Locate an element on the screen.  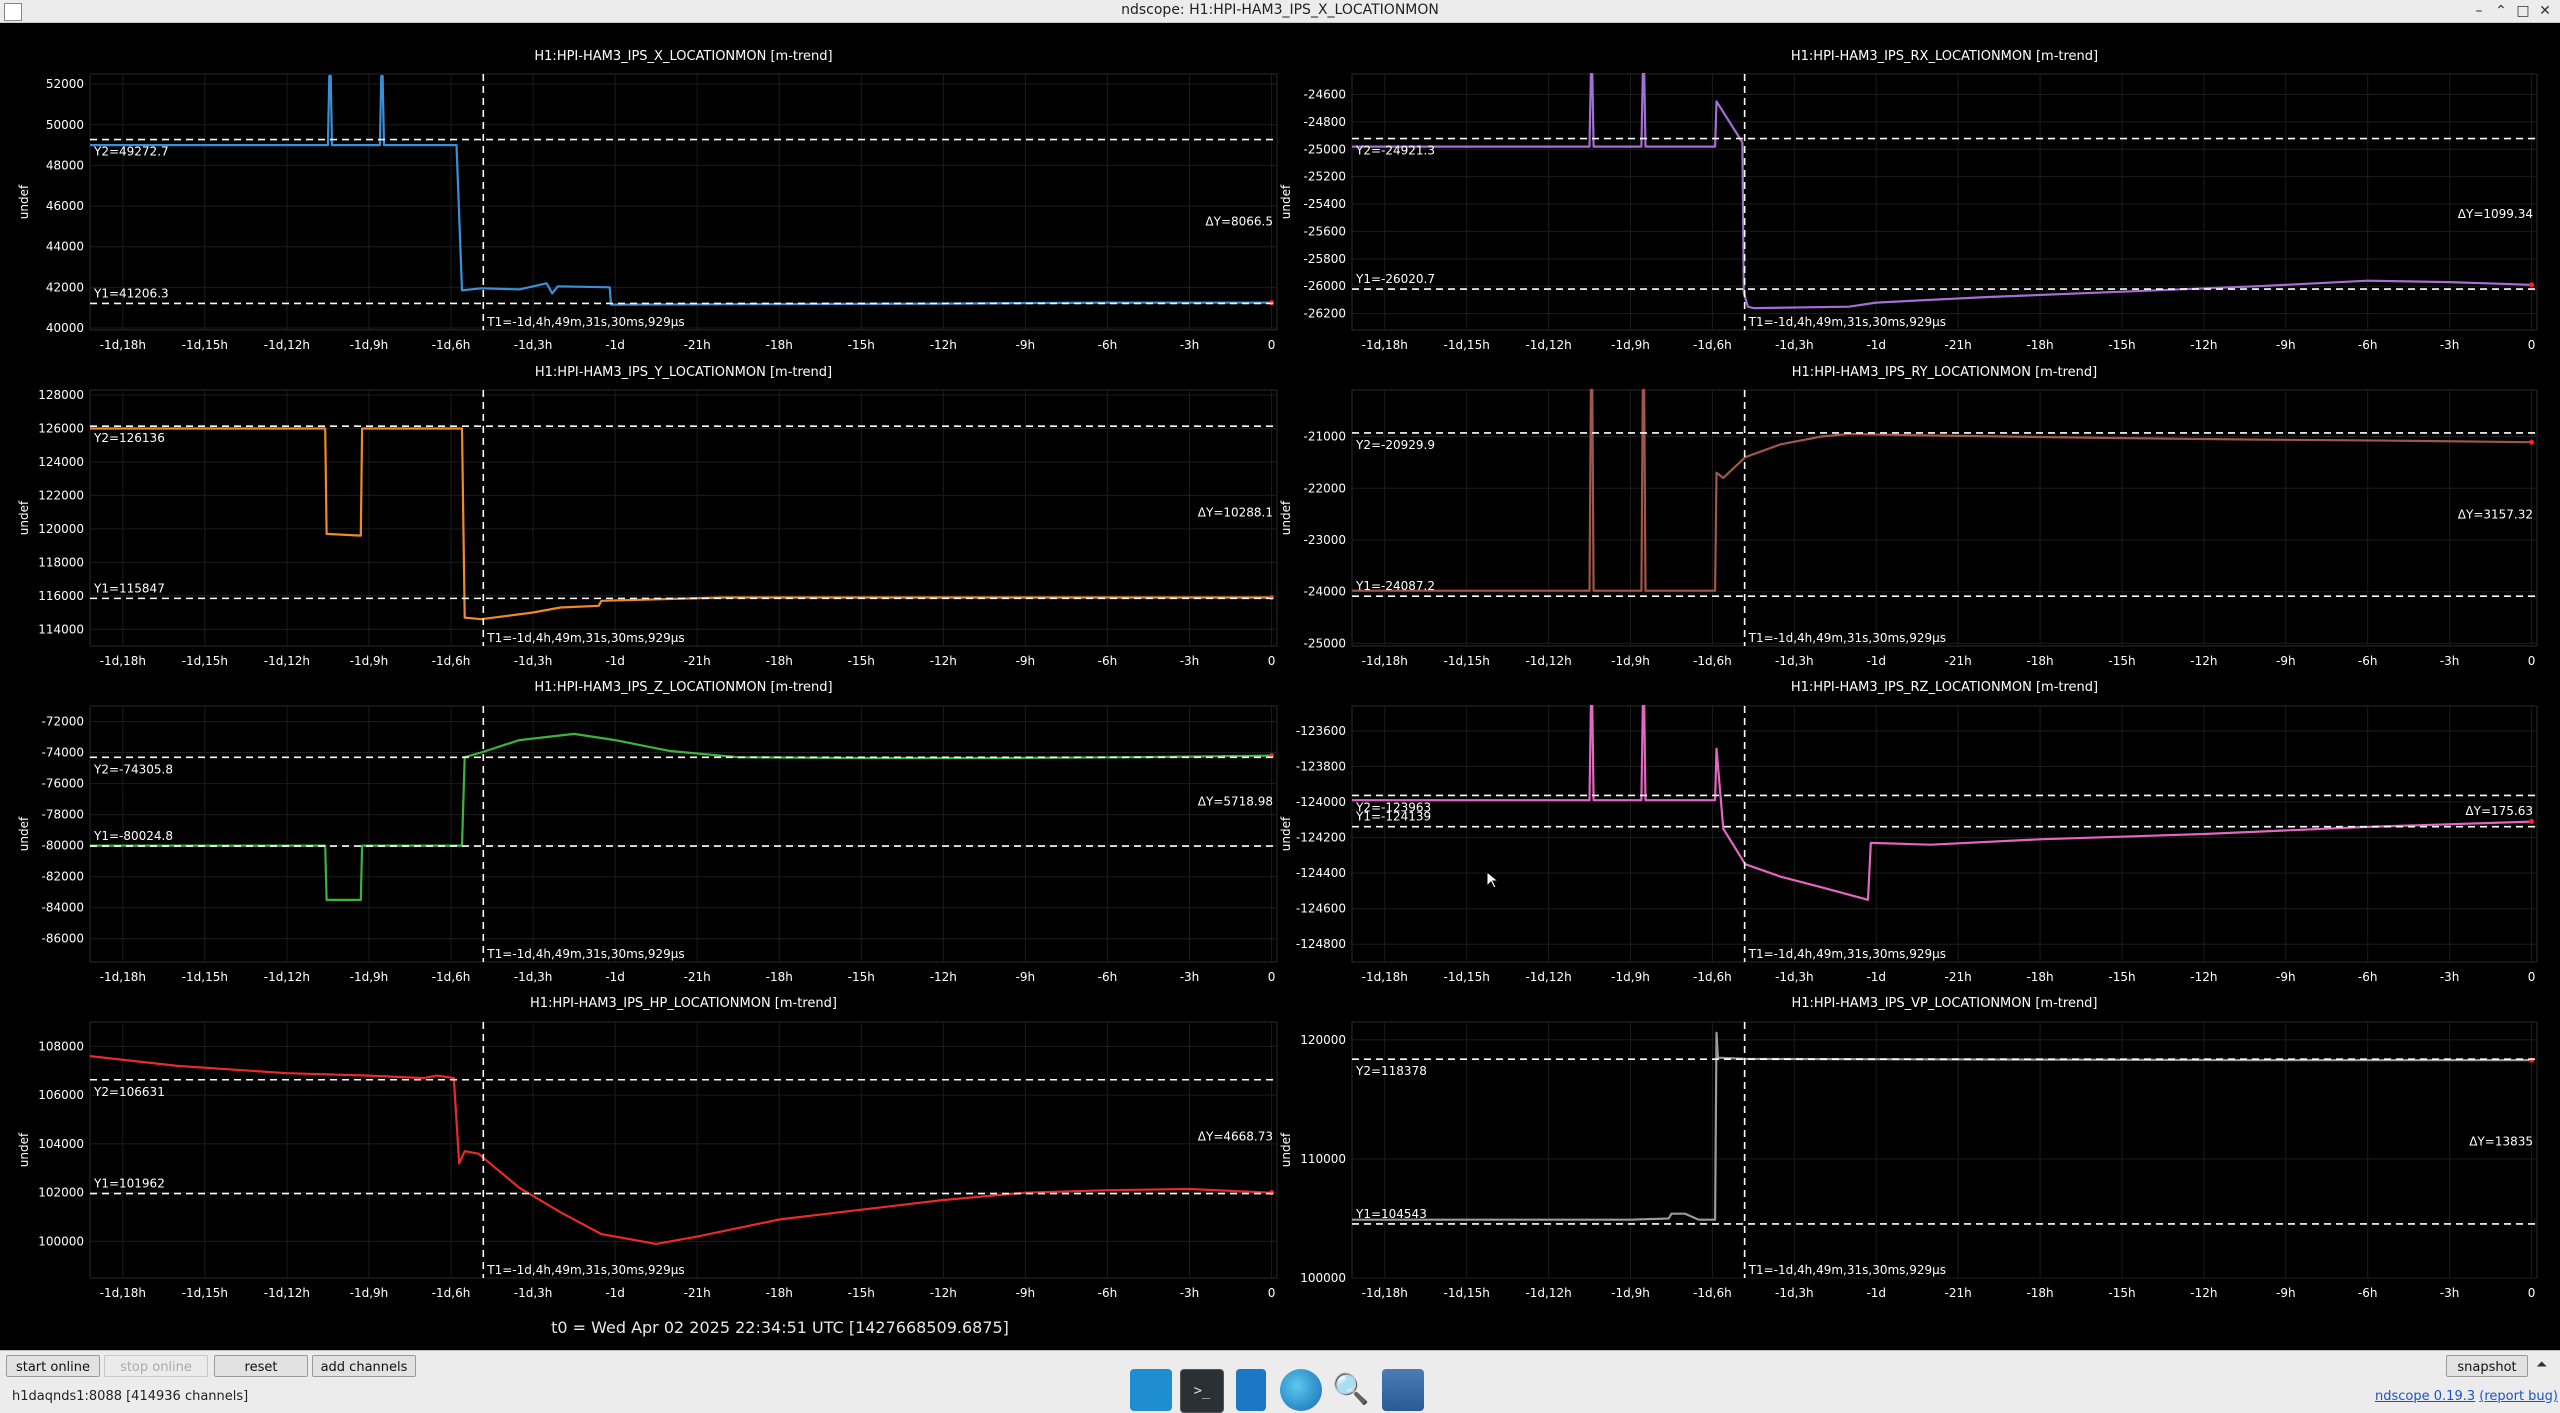
y2-label: Y2=49272.7 is located at coordinates (131, 152).